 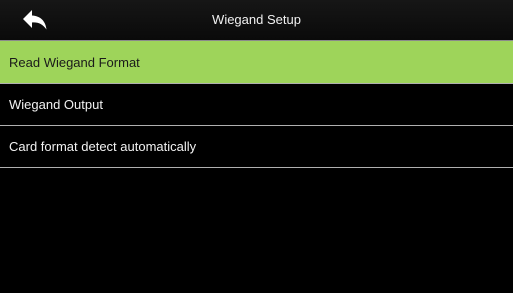 I want to click on back-arrow-icon, so click(x=35, y=20).